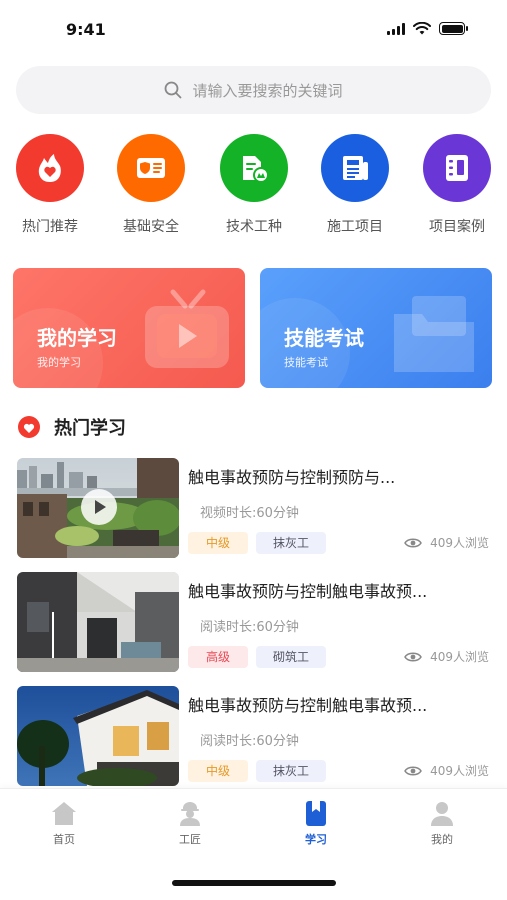 This screenshot has height=900, width=507. What do you see at coordinates (151, 227) in the screenshot?
I see `category-label: 基础安全` at bounding box center [151, 227].